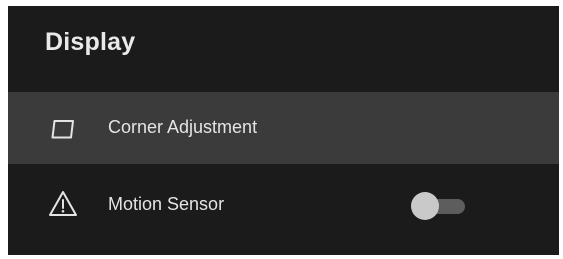 This screenshot has width=563, height=259. Describe the element at coordinates (63, 204) in the screenshot. I see `warning-icon` at that location.